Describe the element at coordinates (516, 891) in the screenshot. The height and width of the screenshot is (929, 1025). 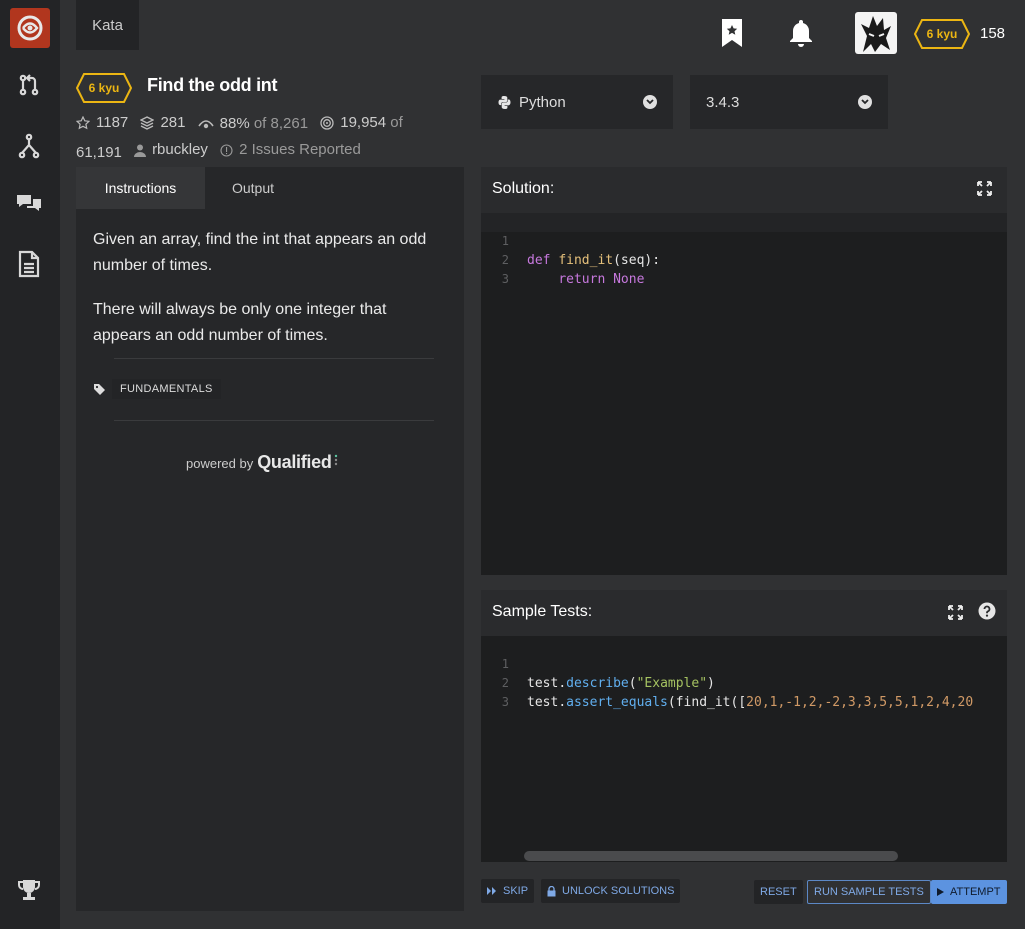
I see `skip-label: SKIP` at that location.